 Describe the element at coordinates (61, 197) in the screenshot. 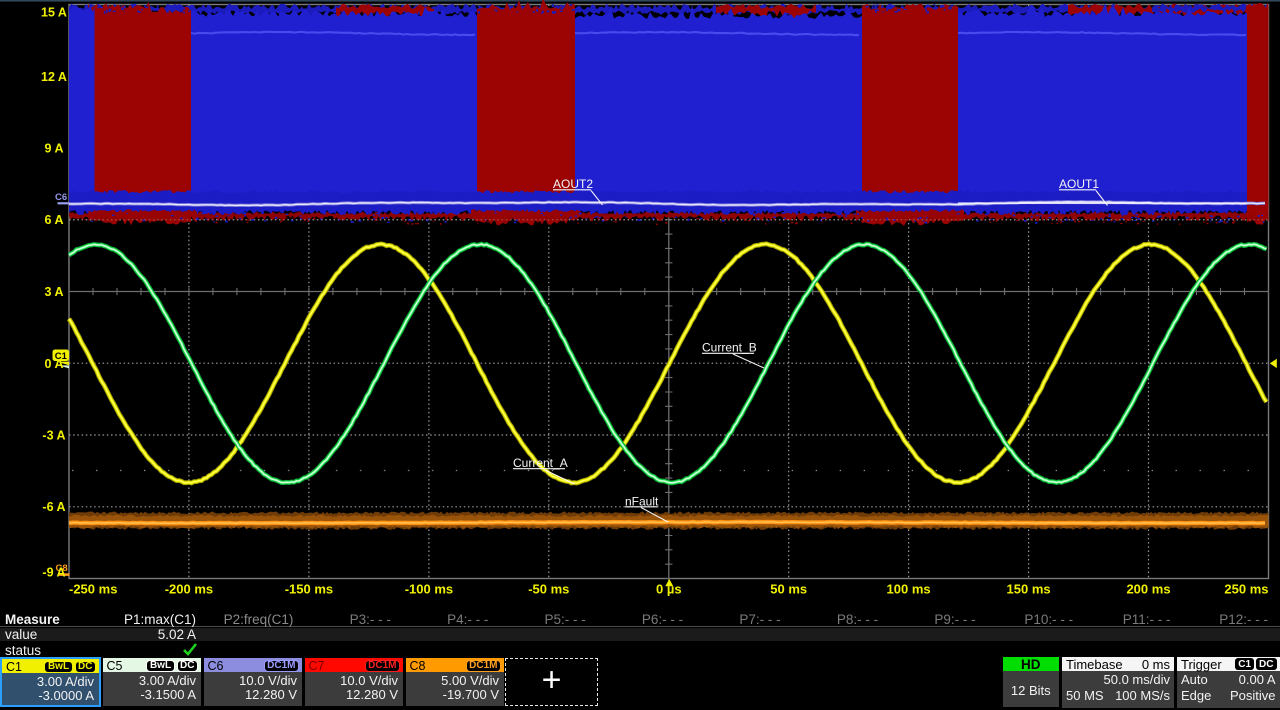

I see `svg-text: C6` at that location.